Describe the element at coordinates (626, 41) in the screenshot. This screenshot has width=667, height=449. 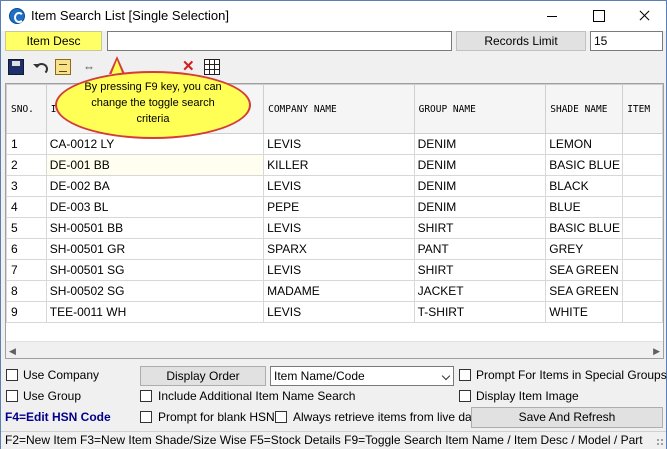
I see `records-limit-input: 15` at that location.